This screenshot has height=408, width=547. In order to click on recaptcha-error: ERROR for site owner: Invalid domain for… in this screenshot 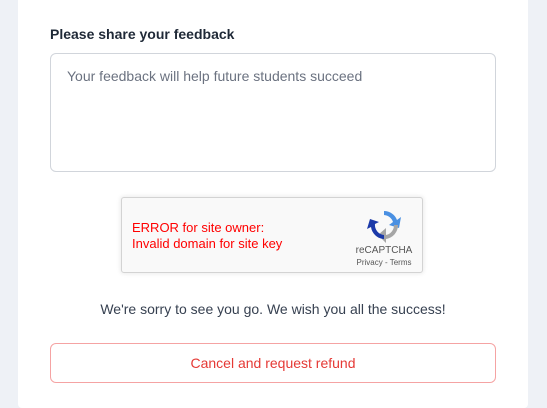, I will do `click(207, 236)`.